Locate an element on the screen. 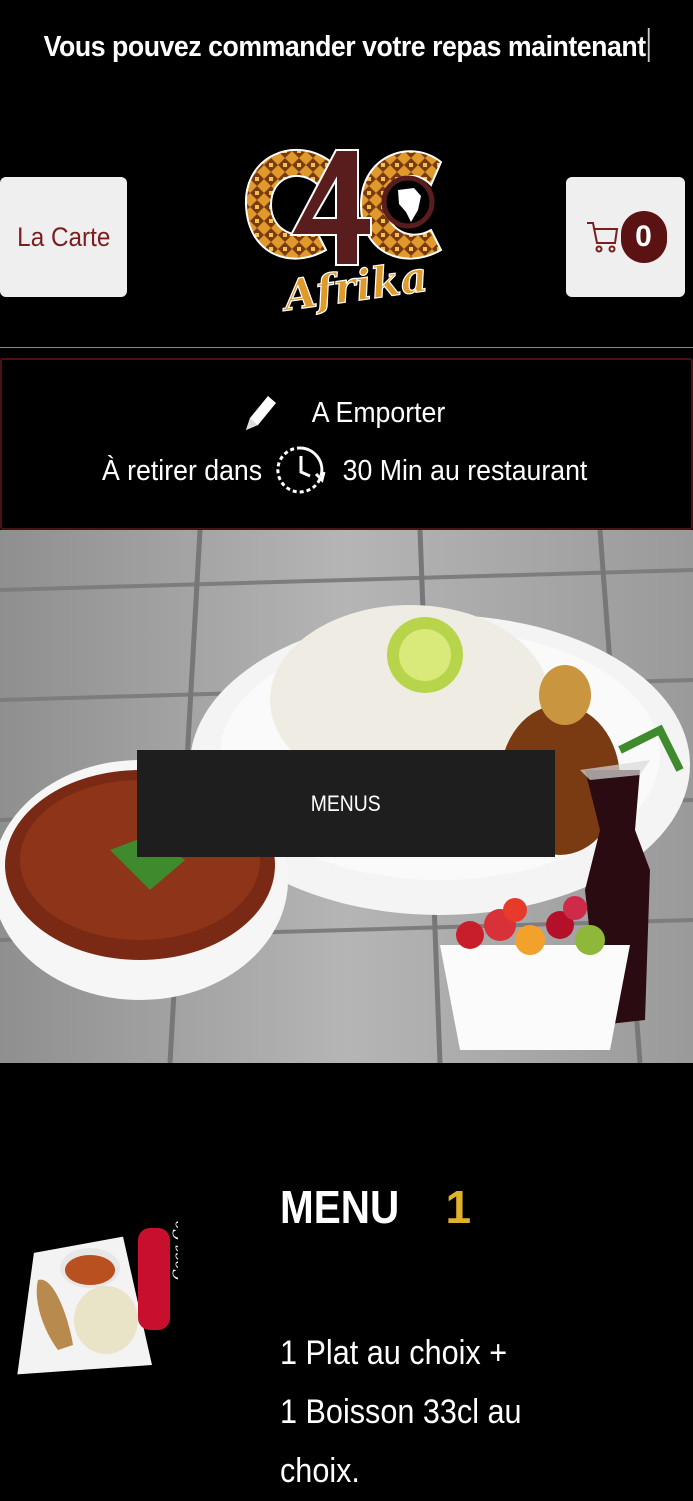 The image size is (693, 1501). svg-text: Coca-Cola is located at coordinates (174, 1250).